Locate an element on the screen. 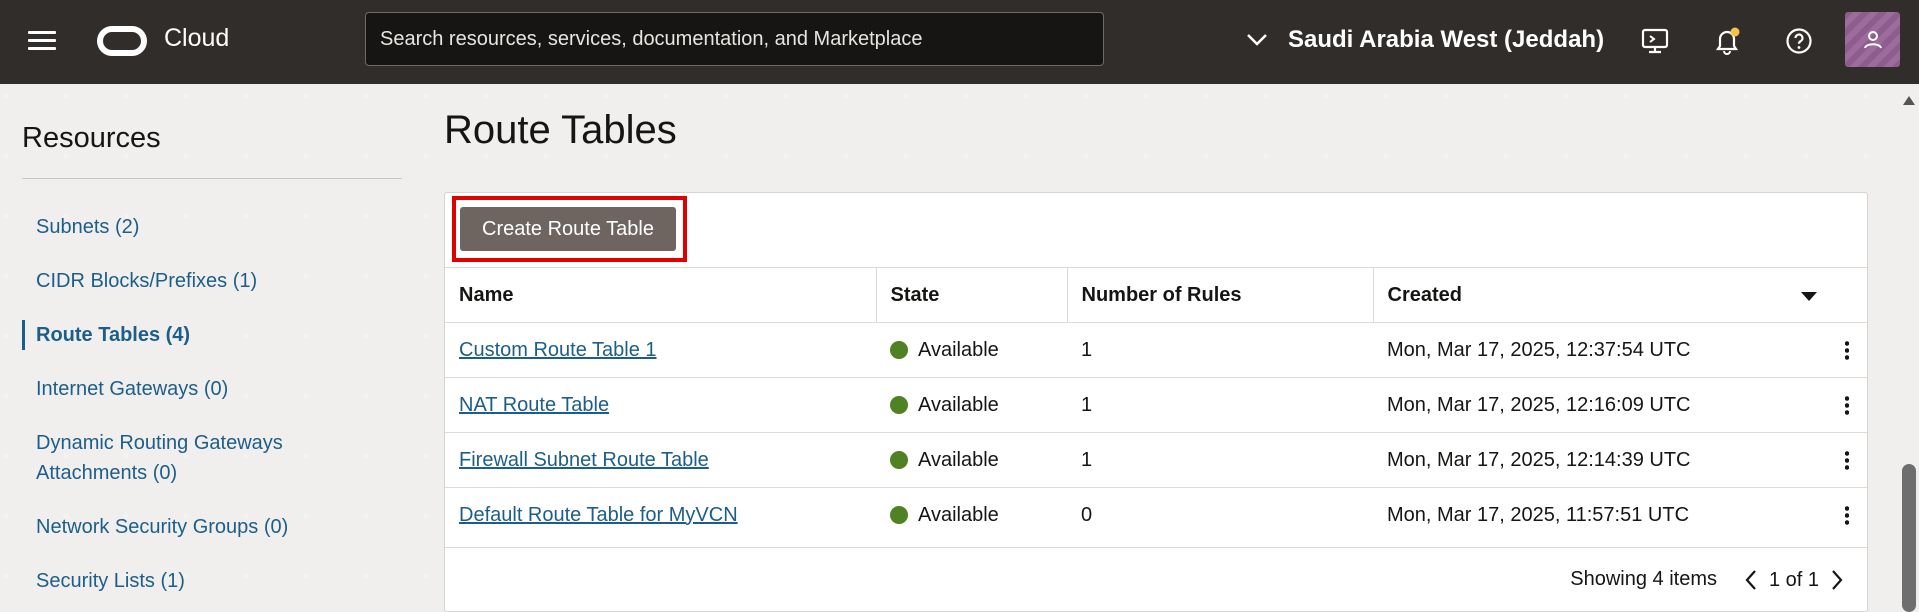 This screenshot has height=612, width=1919. table-header-row: Name State Number of Rules Created is located at coordinates (1156, 295).